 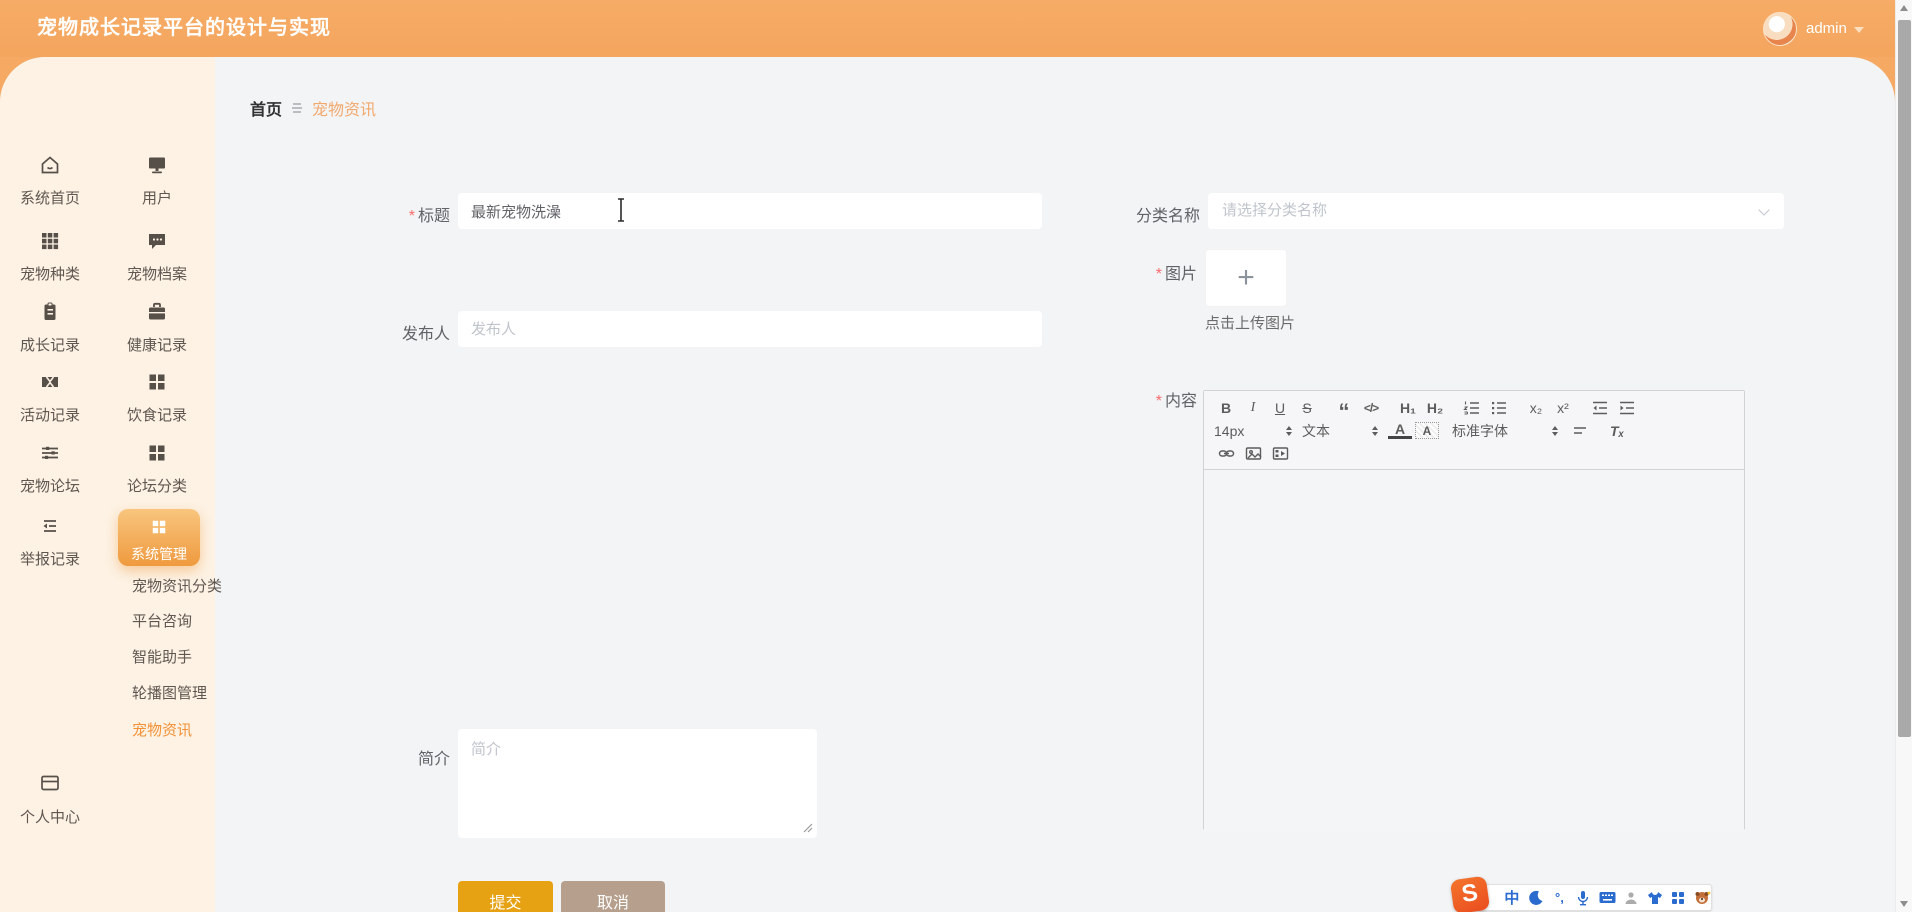 I want to click on title-input, so click(x=750, y=211).